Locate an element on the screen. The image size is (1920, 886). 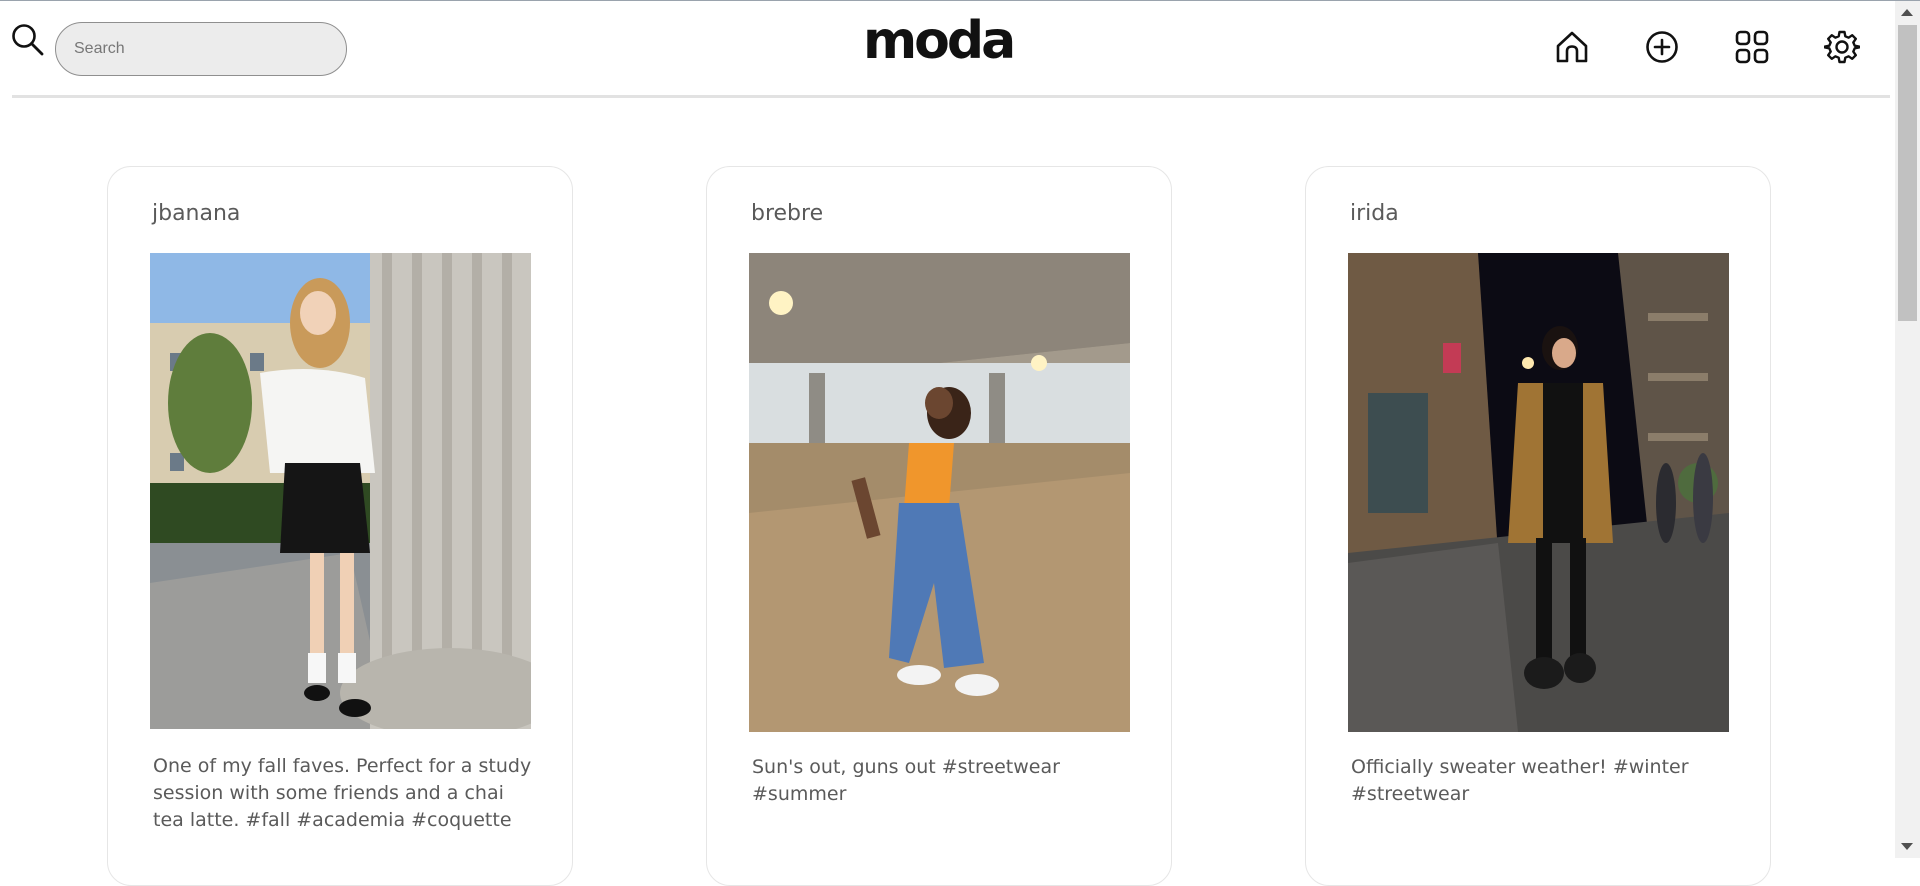
top-bar: moda is located at coordinates (947, 49).